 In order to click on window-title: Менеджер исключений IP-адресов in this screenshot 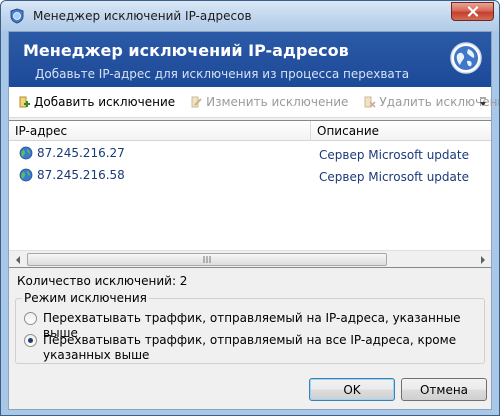, I will do `click(142, 16)`.